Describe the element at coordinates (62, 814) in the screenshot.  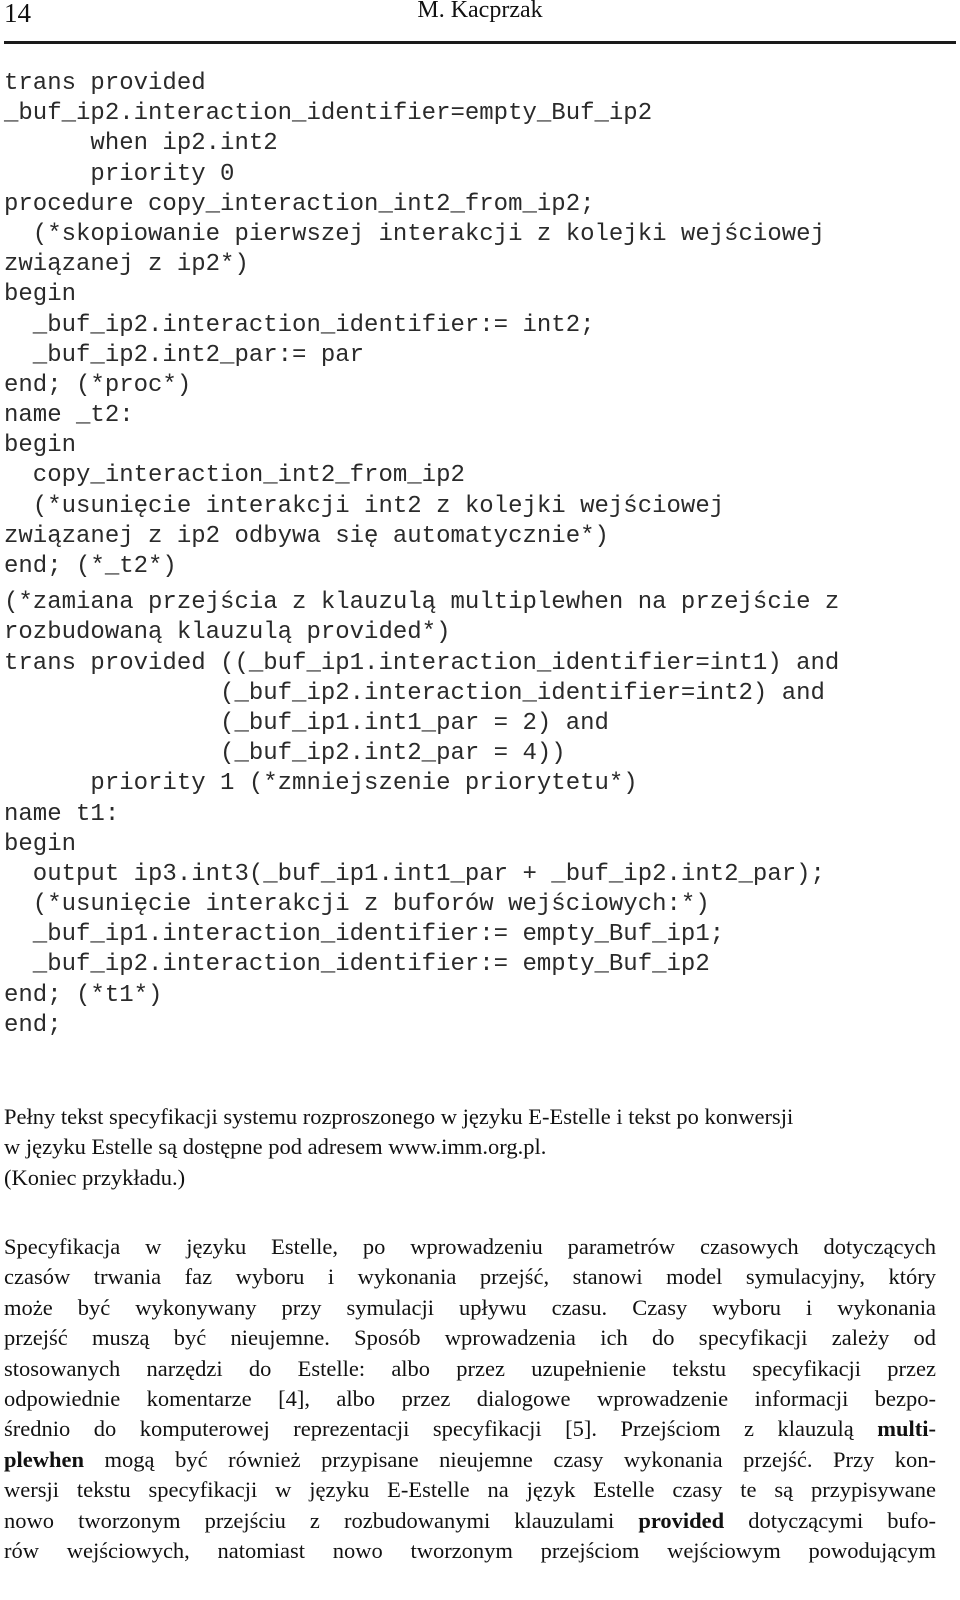
I see `code-line: name t1:` at that location.